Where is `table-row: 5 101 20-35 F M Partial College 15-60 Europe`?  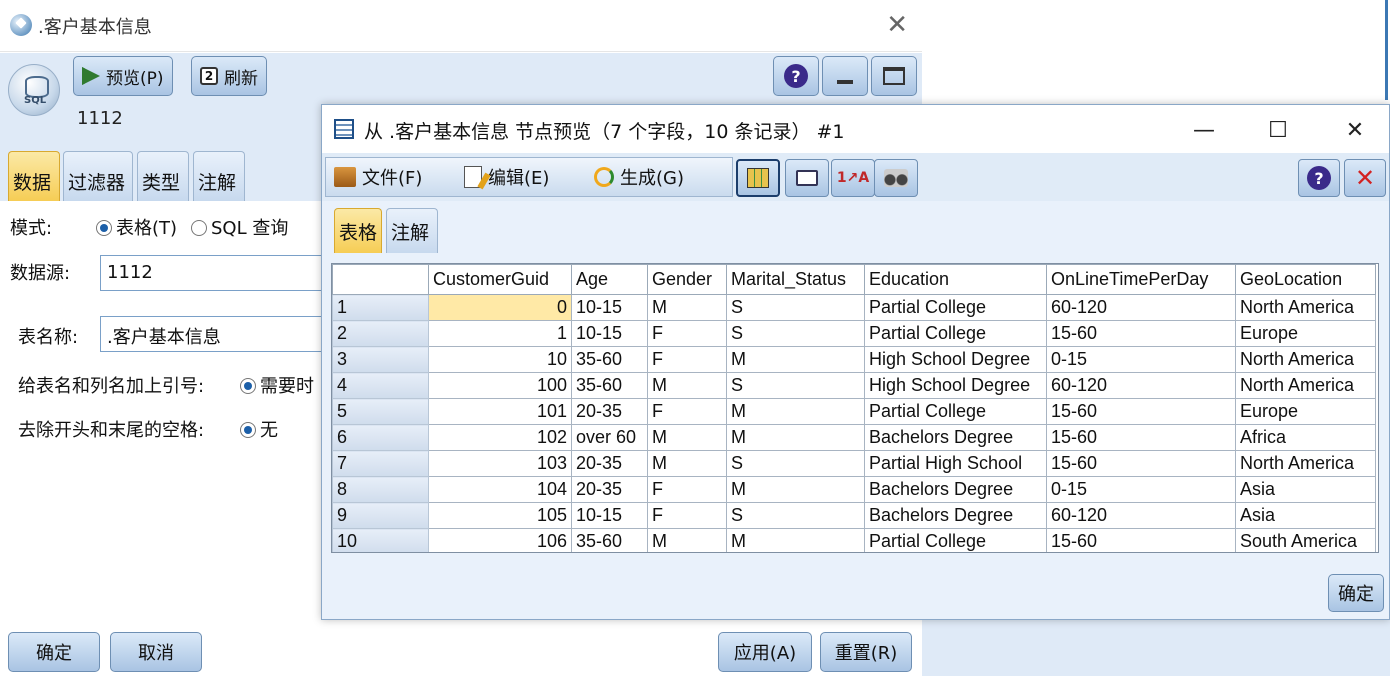 table-row: 5 101 20-35 F M Partial College 15-60 Europe is located at coordinates (854, 411).